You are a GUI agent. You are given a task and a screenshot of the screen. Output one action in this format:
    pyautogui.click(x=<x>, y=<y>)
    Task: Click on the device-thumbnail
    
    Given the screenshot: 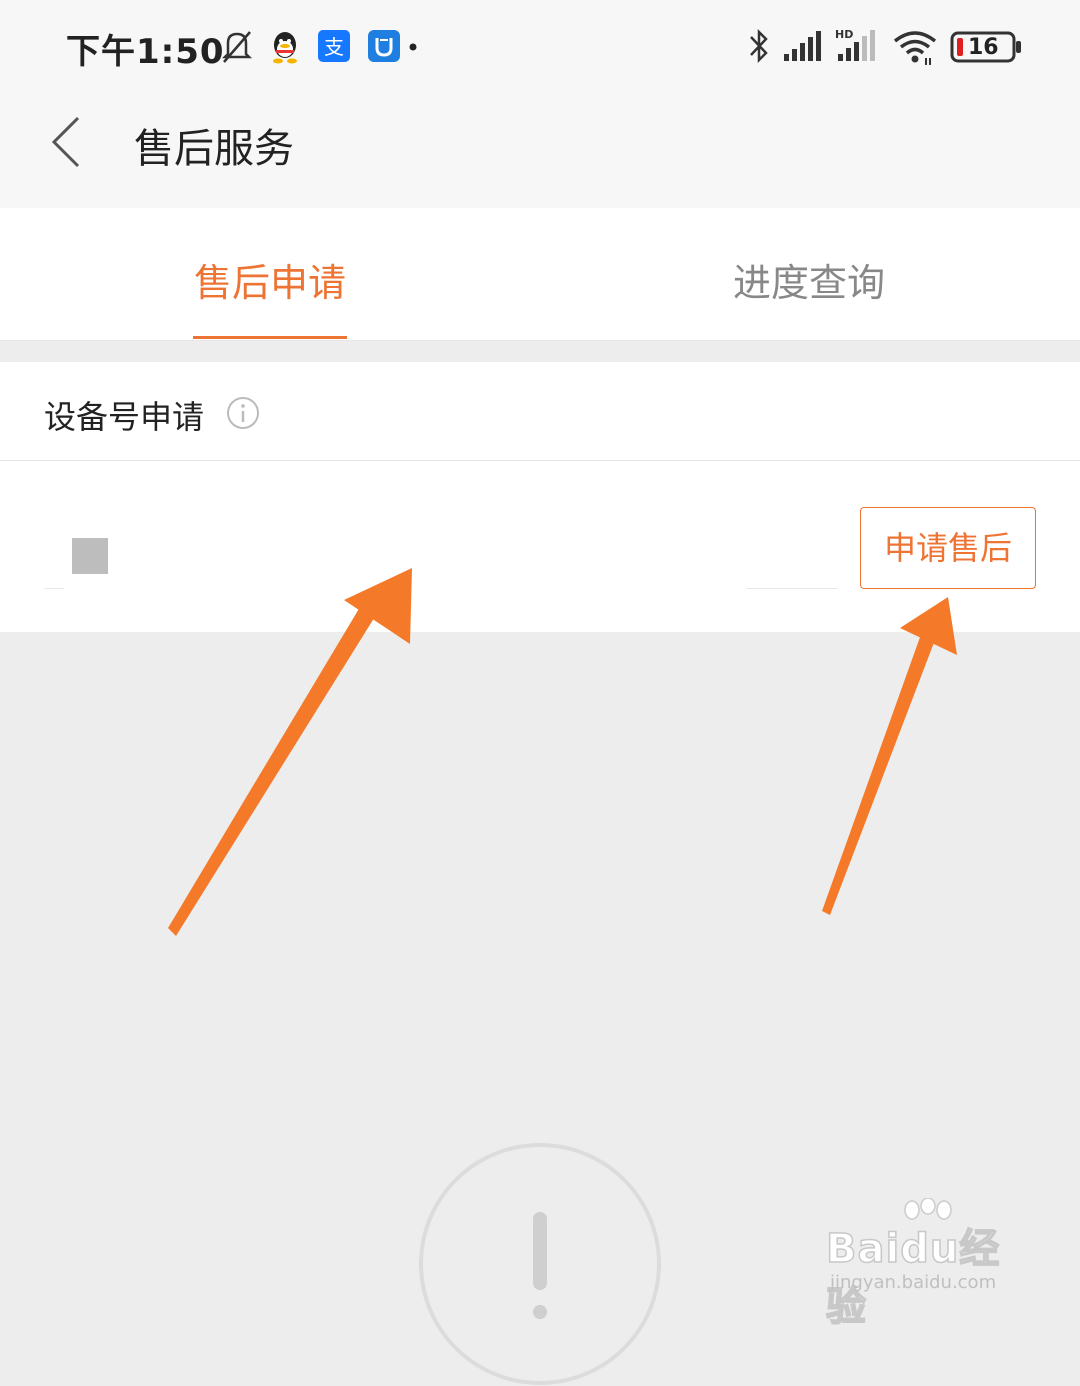 What is the action you would take?
    pyautogui.click(x=90, y=556)
    